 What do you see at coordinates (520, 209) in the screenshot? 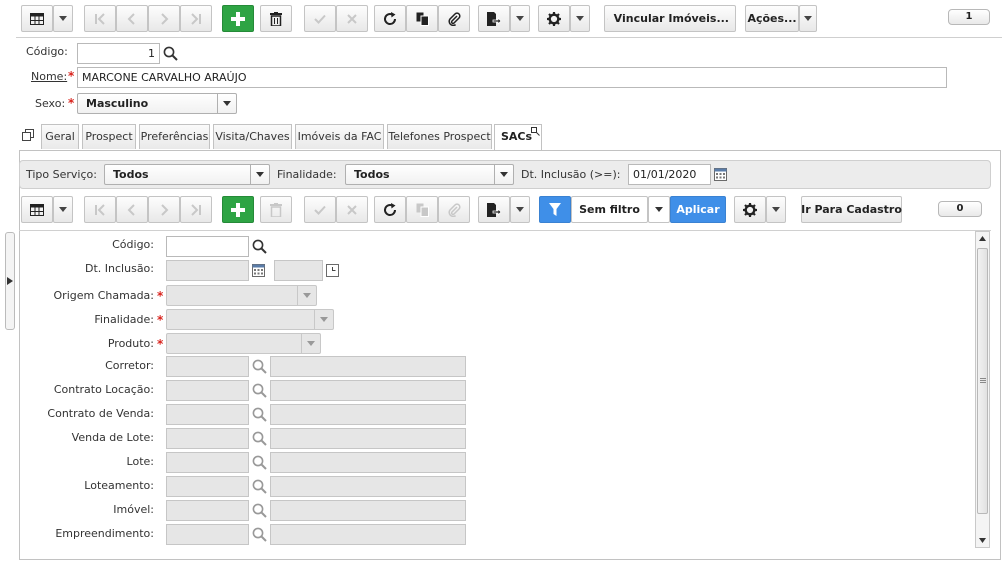
I see `inner-export-dropdown` at bounding box center [520, 209].